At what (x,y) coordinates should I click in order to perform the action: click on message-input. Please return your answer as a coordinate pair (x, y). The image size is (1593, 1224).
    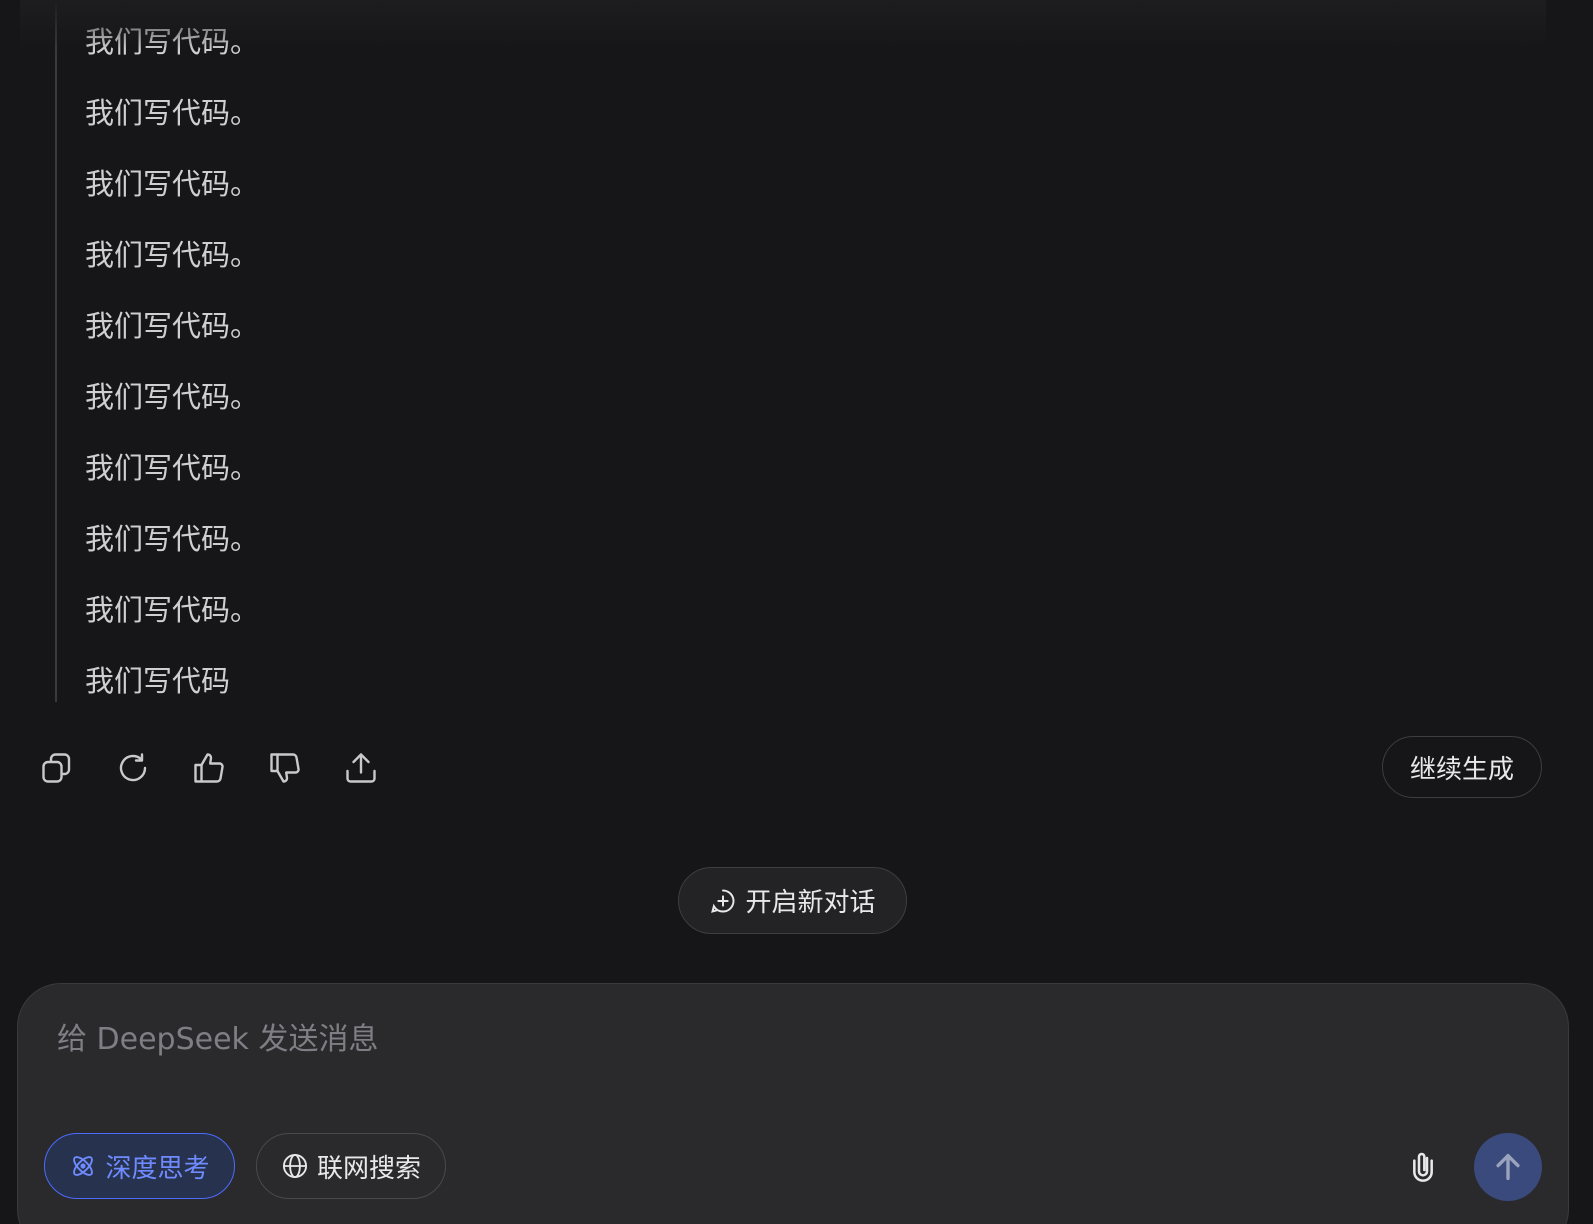
    Looking at the image, I should click on (707, 1044).